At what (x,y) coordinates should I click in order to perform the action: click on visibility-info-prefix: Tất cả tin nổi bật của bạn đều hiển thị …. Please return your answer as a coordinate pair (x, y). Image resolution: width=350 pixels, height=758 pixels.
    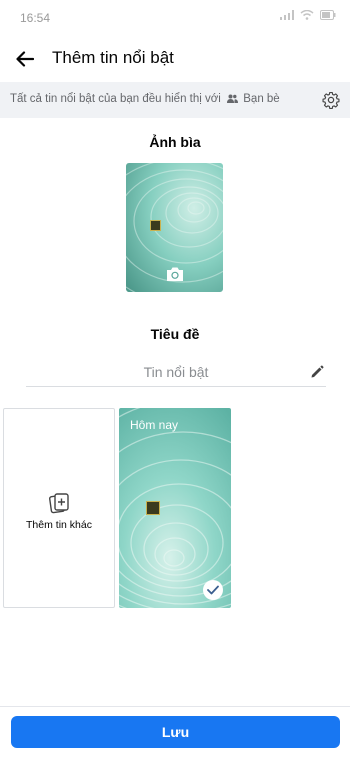
    Looking at the image, I should click on (115, 99).